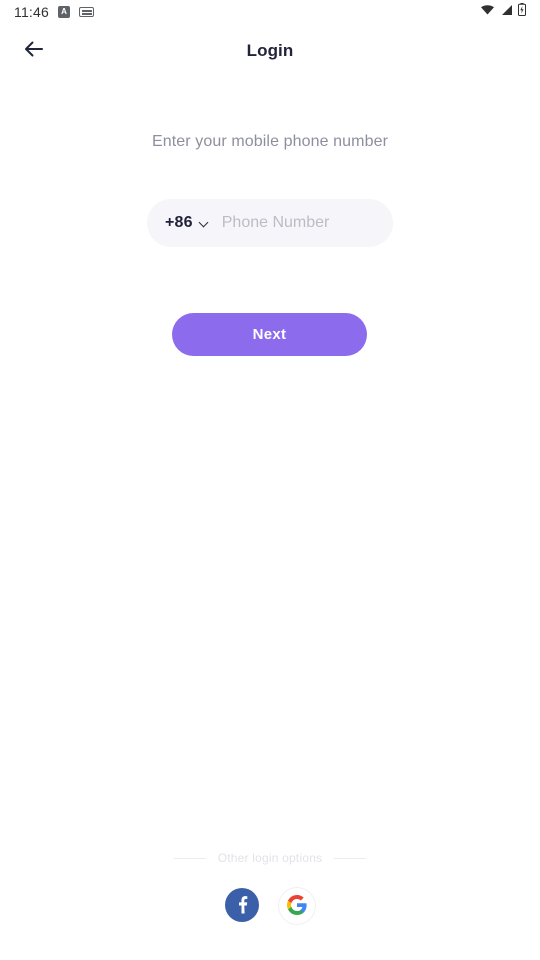  I want to click on status-bar: 11:46 A, so click(270, 12).